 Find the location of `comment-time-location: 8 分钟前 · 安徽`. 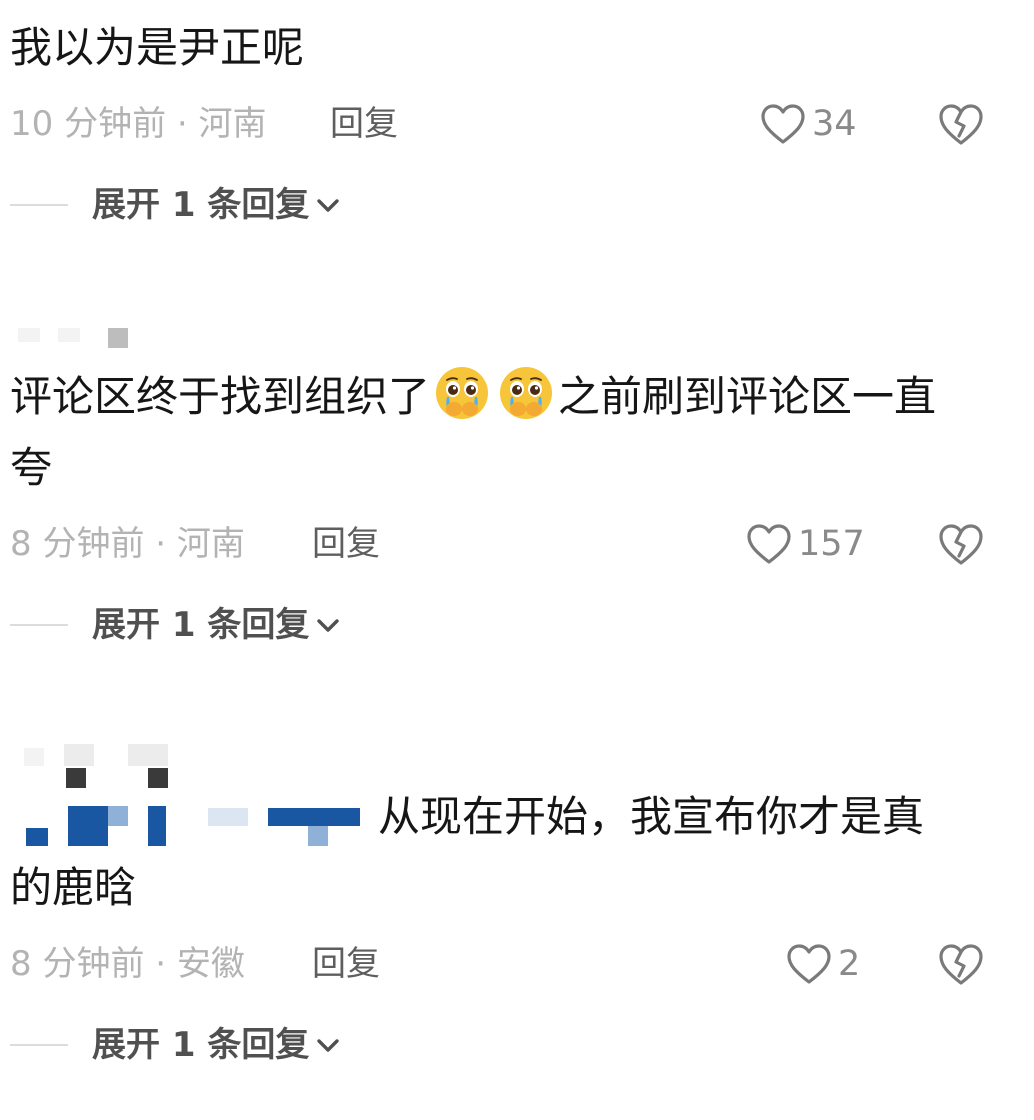

comment-time-location: 8 分钟前 · 安徽 is located at coordinates (127, 964).